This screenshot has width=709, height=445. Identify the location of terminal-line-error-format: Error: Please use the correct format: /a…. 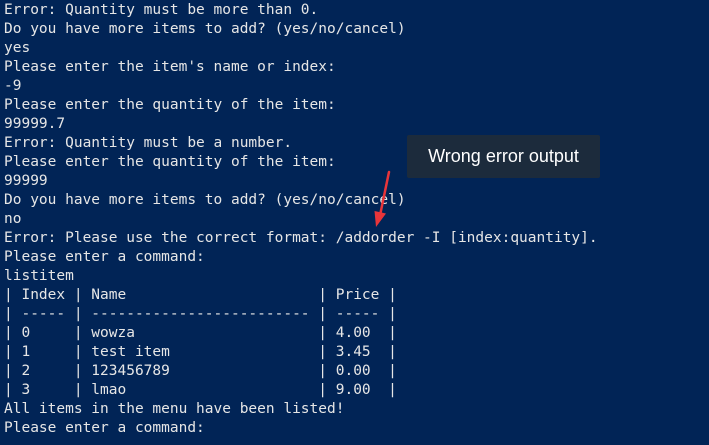
(301, 238).